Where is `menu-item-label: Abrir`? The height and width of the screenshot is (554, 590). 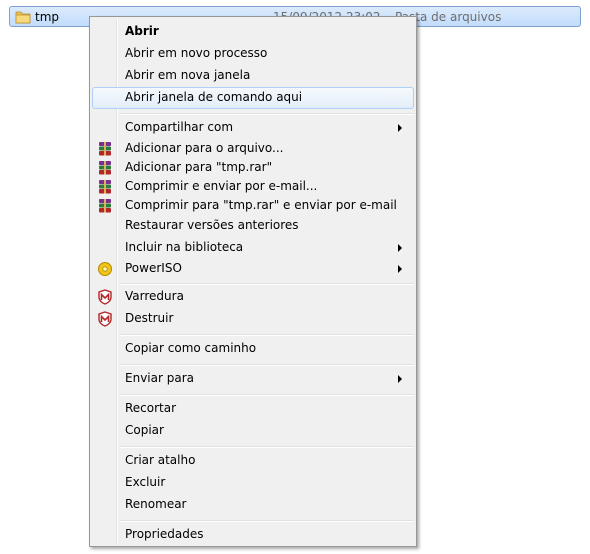
menu-item-label: Abrir is located at coordinates (142, 31).